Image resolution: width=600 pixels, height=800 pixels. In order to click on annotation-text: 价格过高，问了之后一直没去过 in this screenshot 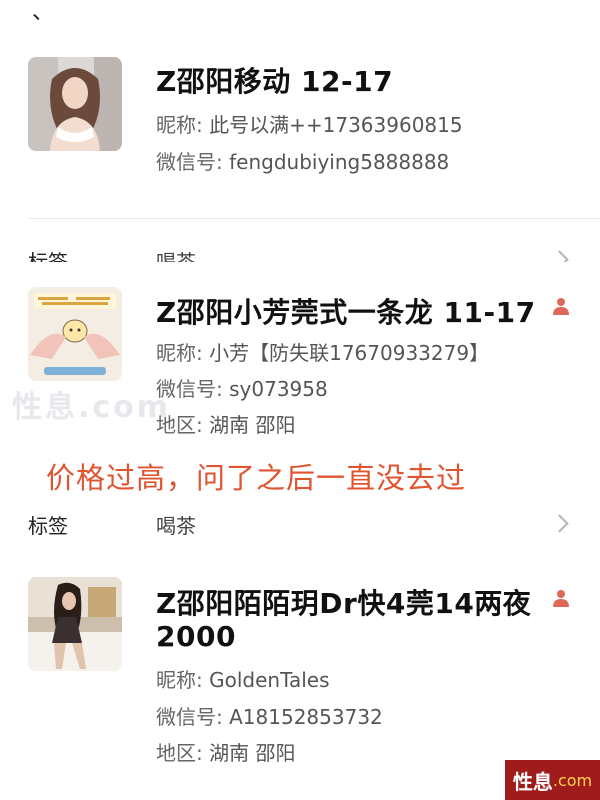, I will do `click(256, 478)`.